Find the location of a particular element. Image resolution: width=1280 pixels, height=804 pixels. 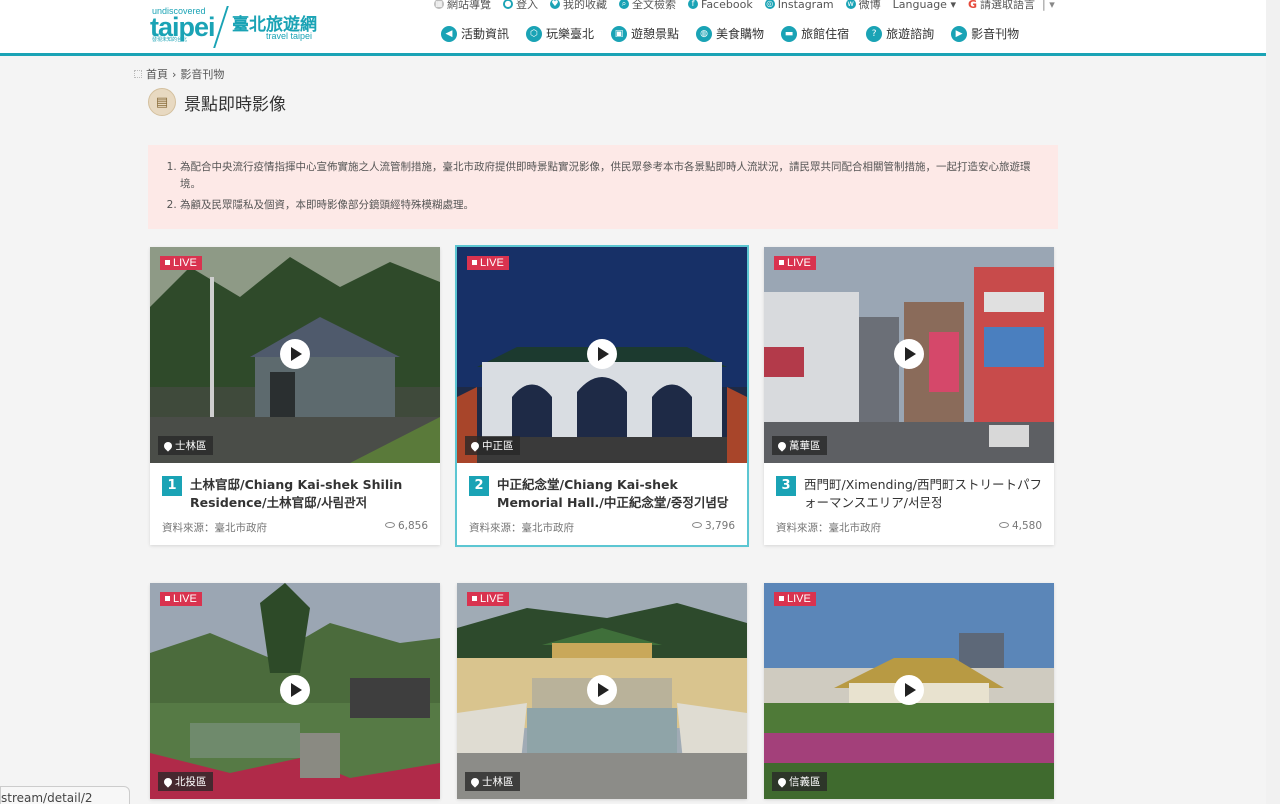

topnav-sitemap: ▦ 網站導覽 is located at coordinates (462, 6).